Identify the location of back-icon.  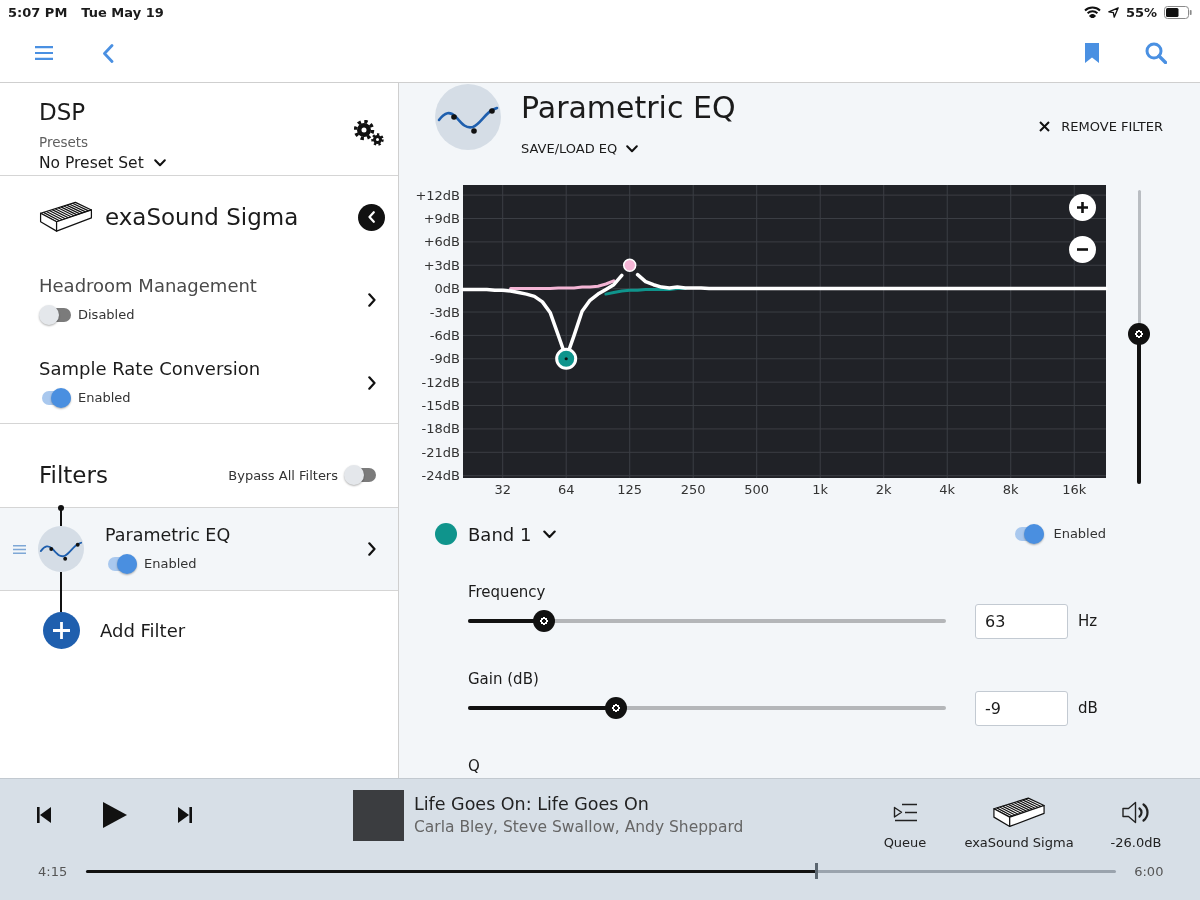
(108, 53).